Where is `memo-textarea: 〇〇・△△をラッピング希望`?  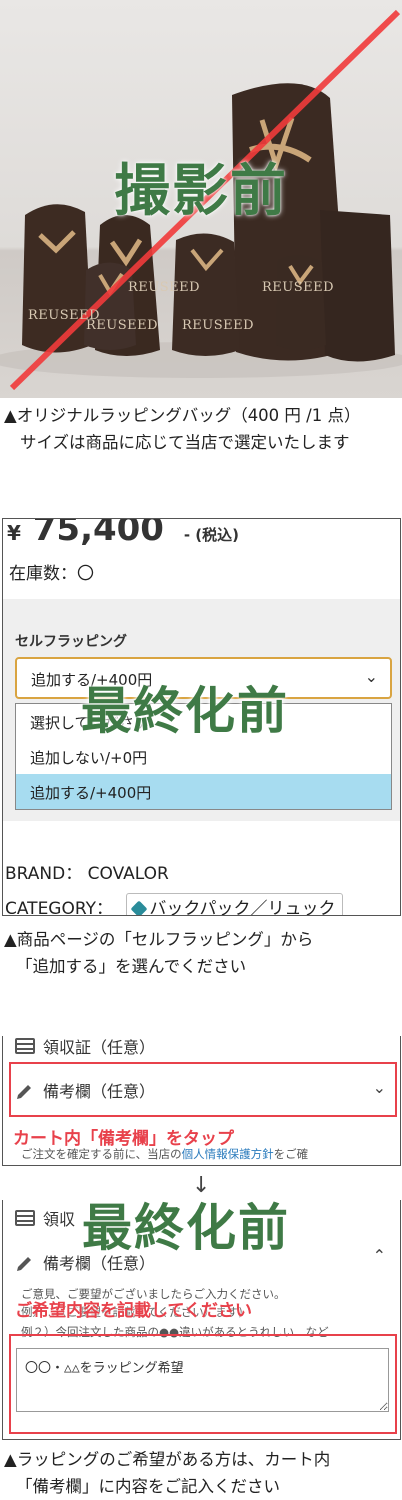
memo-textarea: 〇〇・△△をラッピング希望 is located at coordinates (202, 1380).